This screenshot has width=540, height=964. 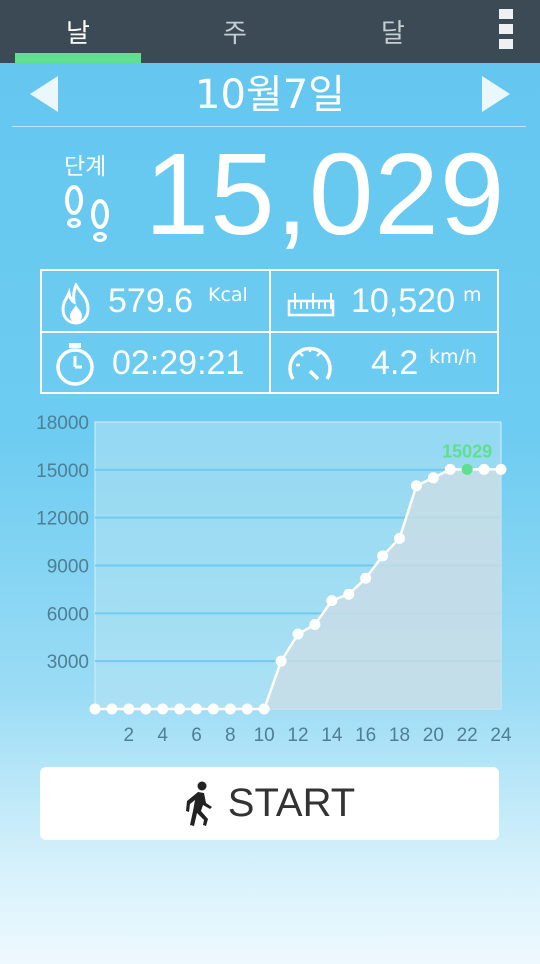 I want to click on flame-icon, so click(x=75, y=304).